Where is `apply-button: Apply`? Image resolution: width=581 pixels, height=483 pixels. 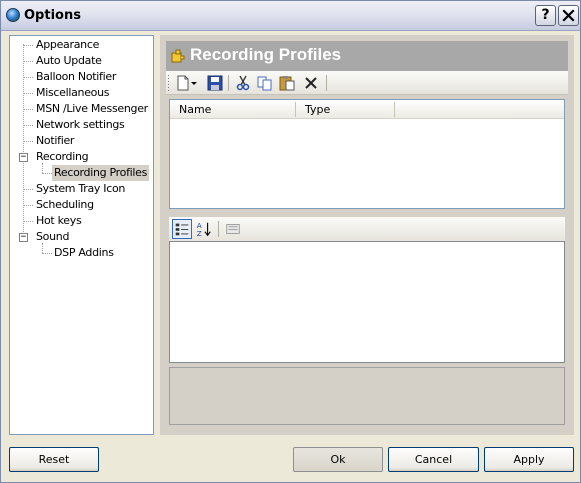 apply-button: Apply is located at coordinates (529, 459).